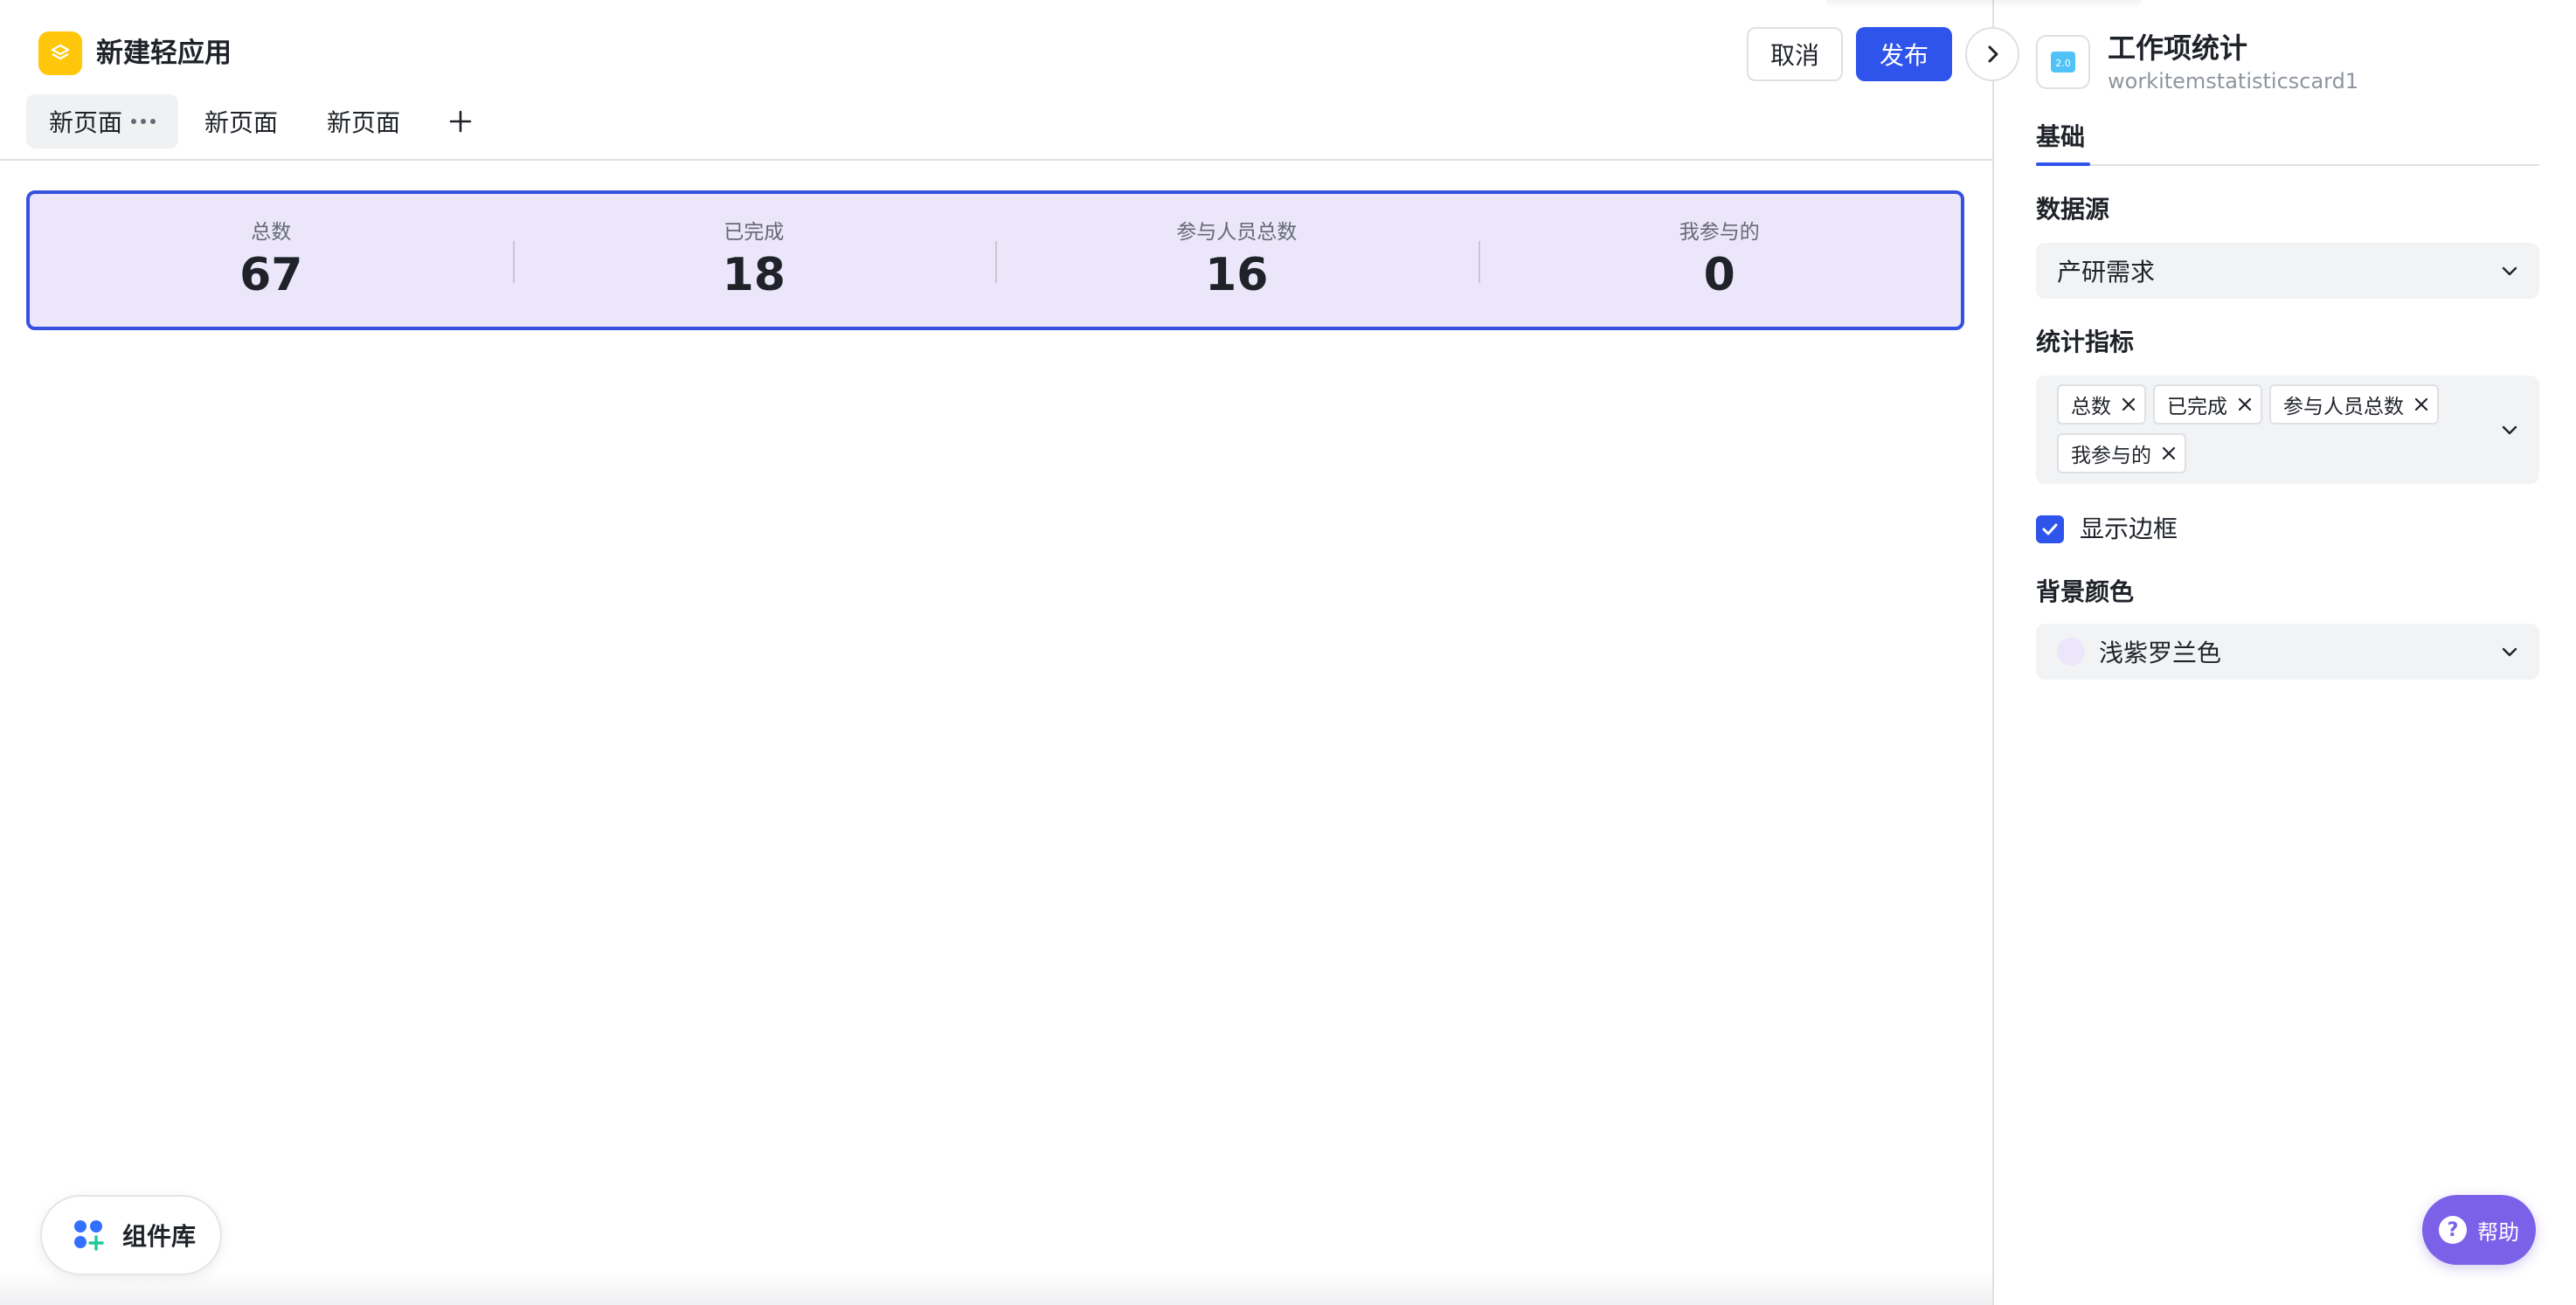 The width and height of the screenshot is (2576, 1305). What do you see at coordinates (60, 53) in the screenshot?
I see `app-logo-icon` at bounding box center [60, 53].